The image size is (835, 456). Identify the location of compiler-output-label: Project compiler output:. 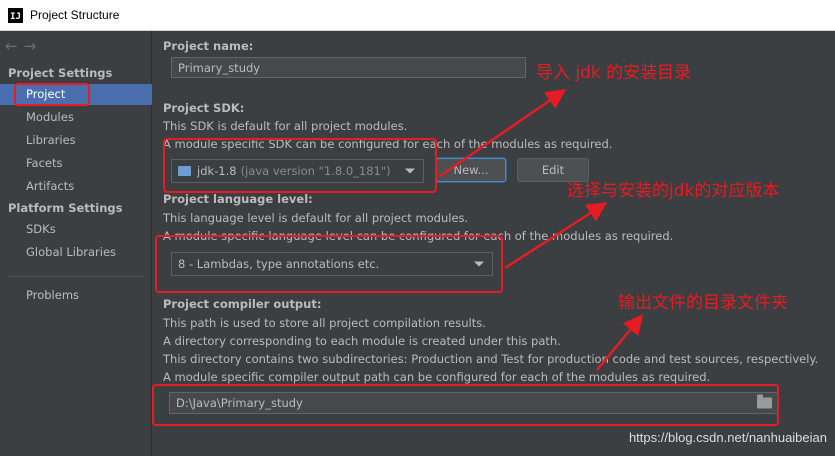
(242, 304).